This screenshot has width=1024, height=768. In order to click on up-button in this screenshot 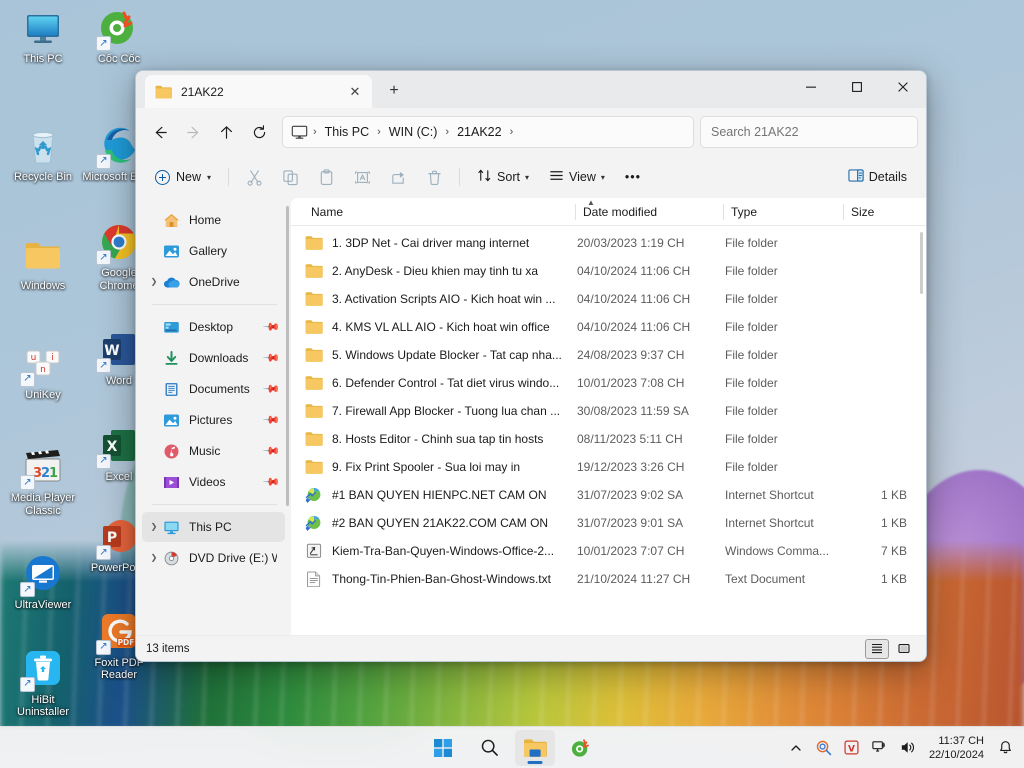, I will do `click(226, 132)`.